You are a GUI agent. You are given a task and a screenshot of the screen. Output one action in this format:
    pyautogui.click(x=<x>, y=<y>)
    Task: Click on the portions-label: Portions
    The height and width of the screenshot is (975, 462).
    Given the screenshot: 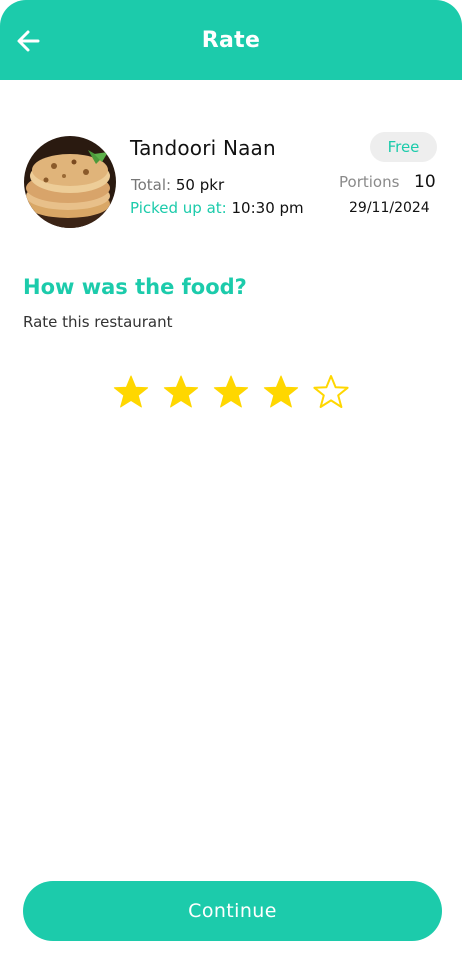 What is the action you would take?
    pyautogui.click(x=369, y=182)
    